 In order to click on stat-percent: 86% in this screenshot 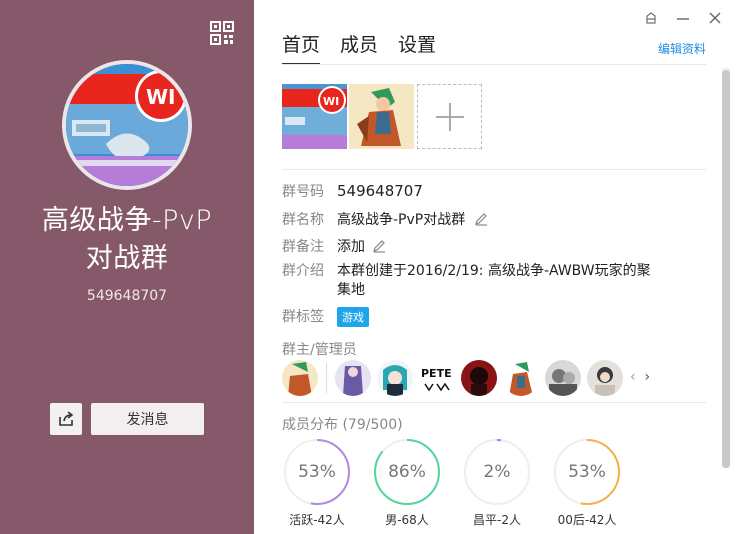, I will do `click(407, 472)`.